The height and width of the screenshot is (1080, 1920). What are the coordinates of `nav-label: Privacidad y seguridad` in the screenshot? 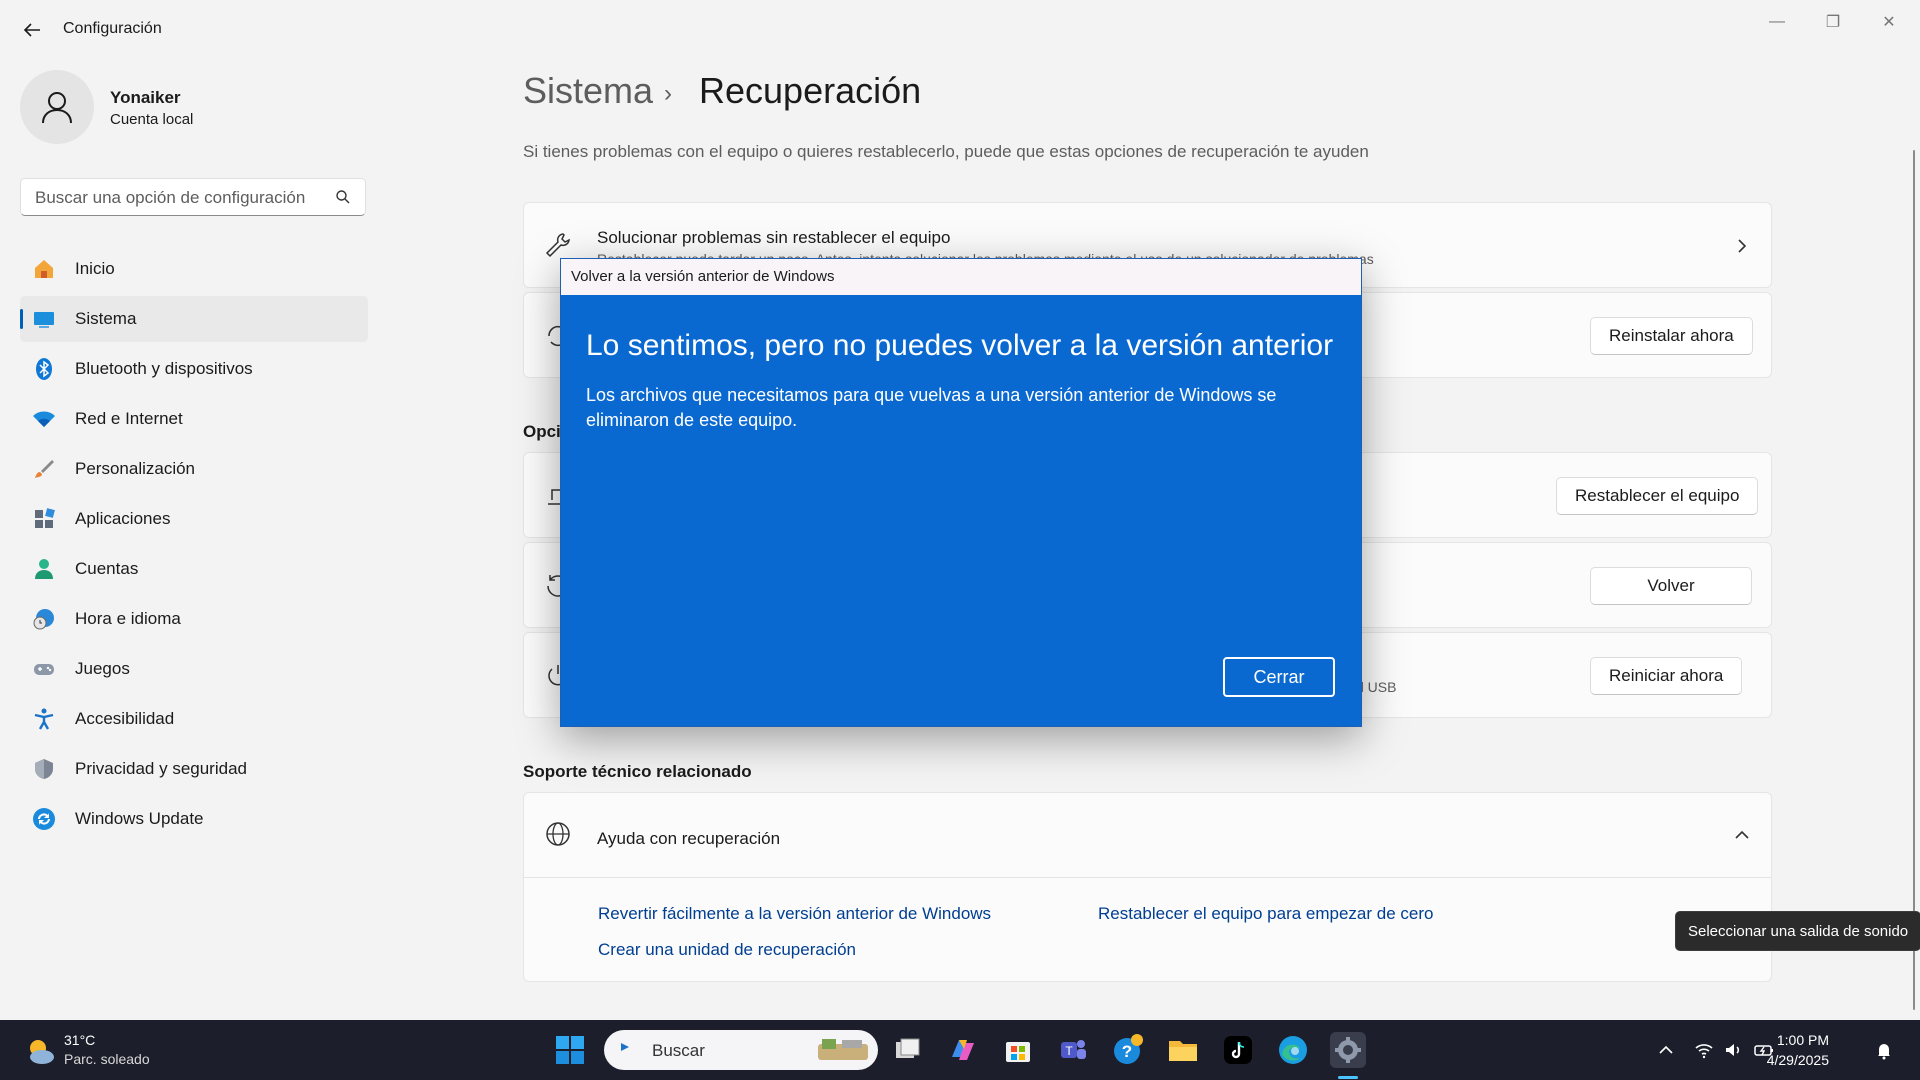 It's located at (161, 768).